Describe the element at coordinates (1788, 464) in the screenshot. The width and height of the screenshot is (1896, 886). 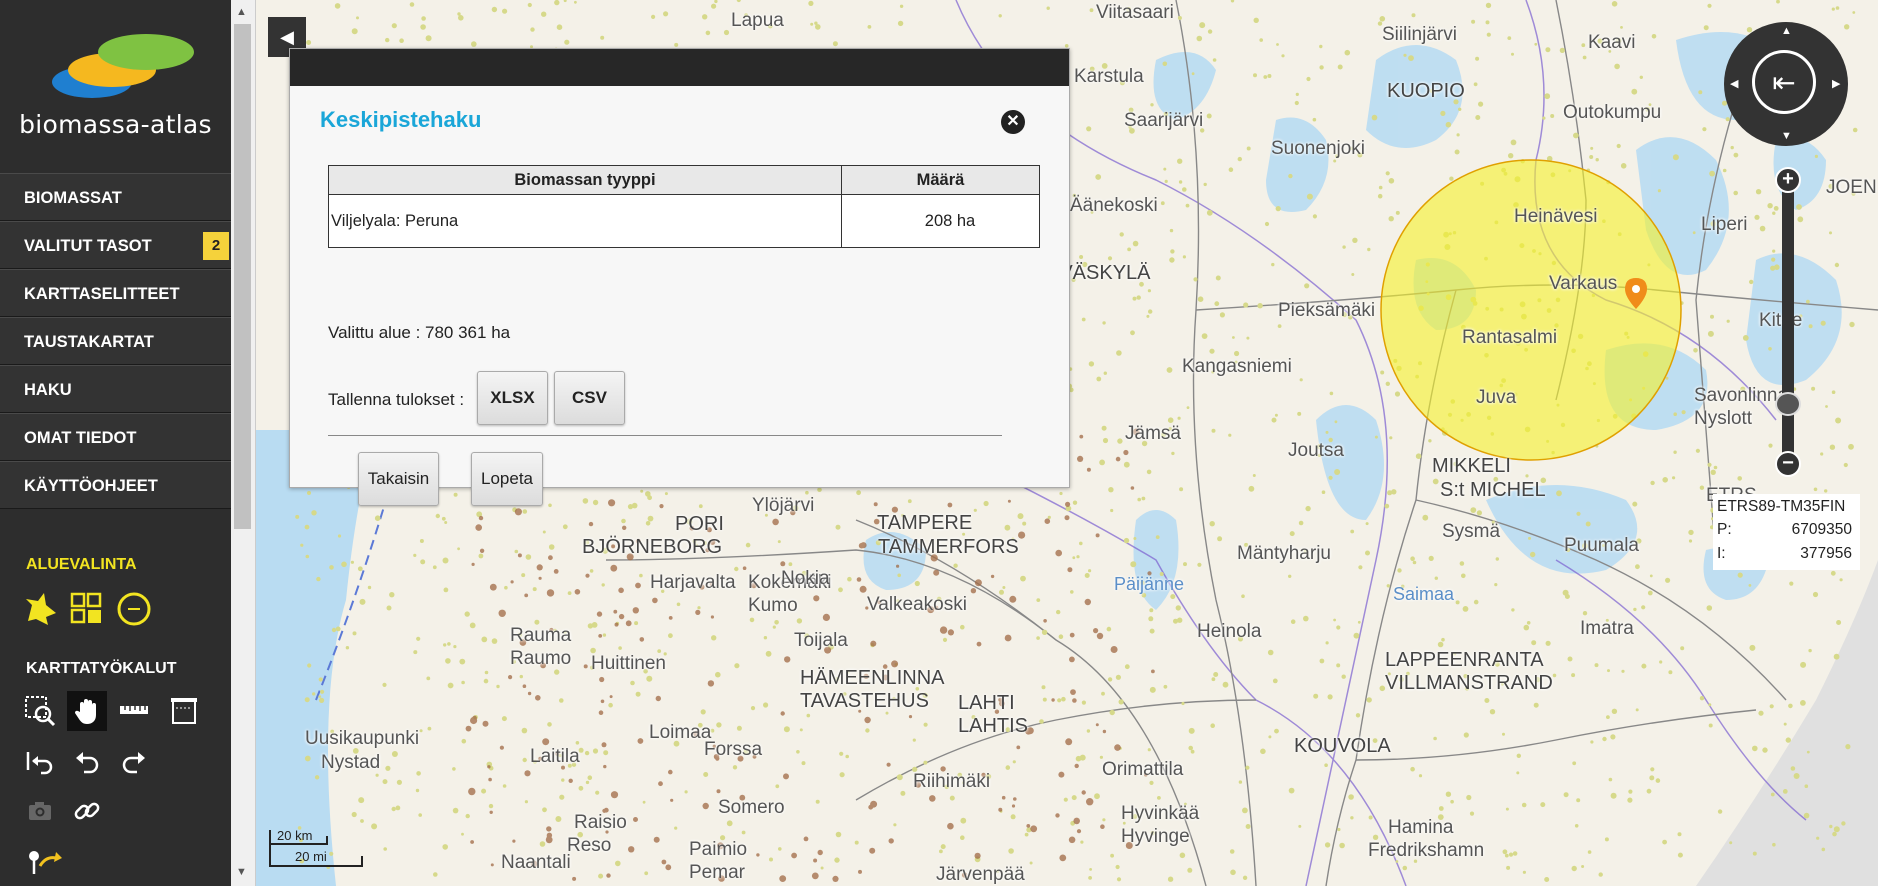
I see `zoom-out-icon: −` at that location.